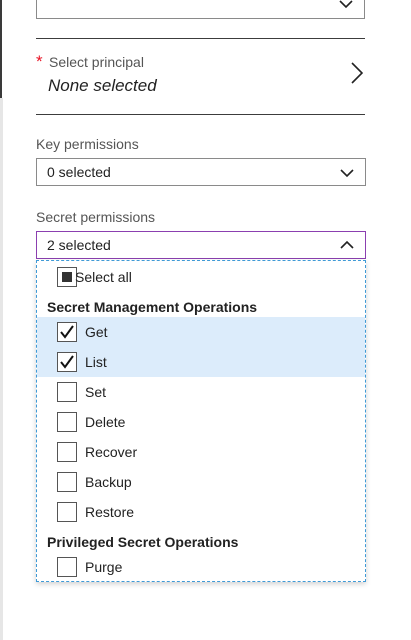 Image resolution: width=411 pixels, height=640 pixels. Describe the element at coordinates (79, 245) in the screenshot. I see `secret-permissions-value: 2 selected` at that location.